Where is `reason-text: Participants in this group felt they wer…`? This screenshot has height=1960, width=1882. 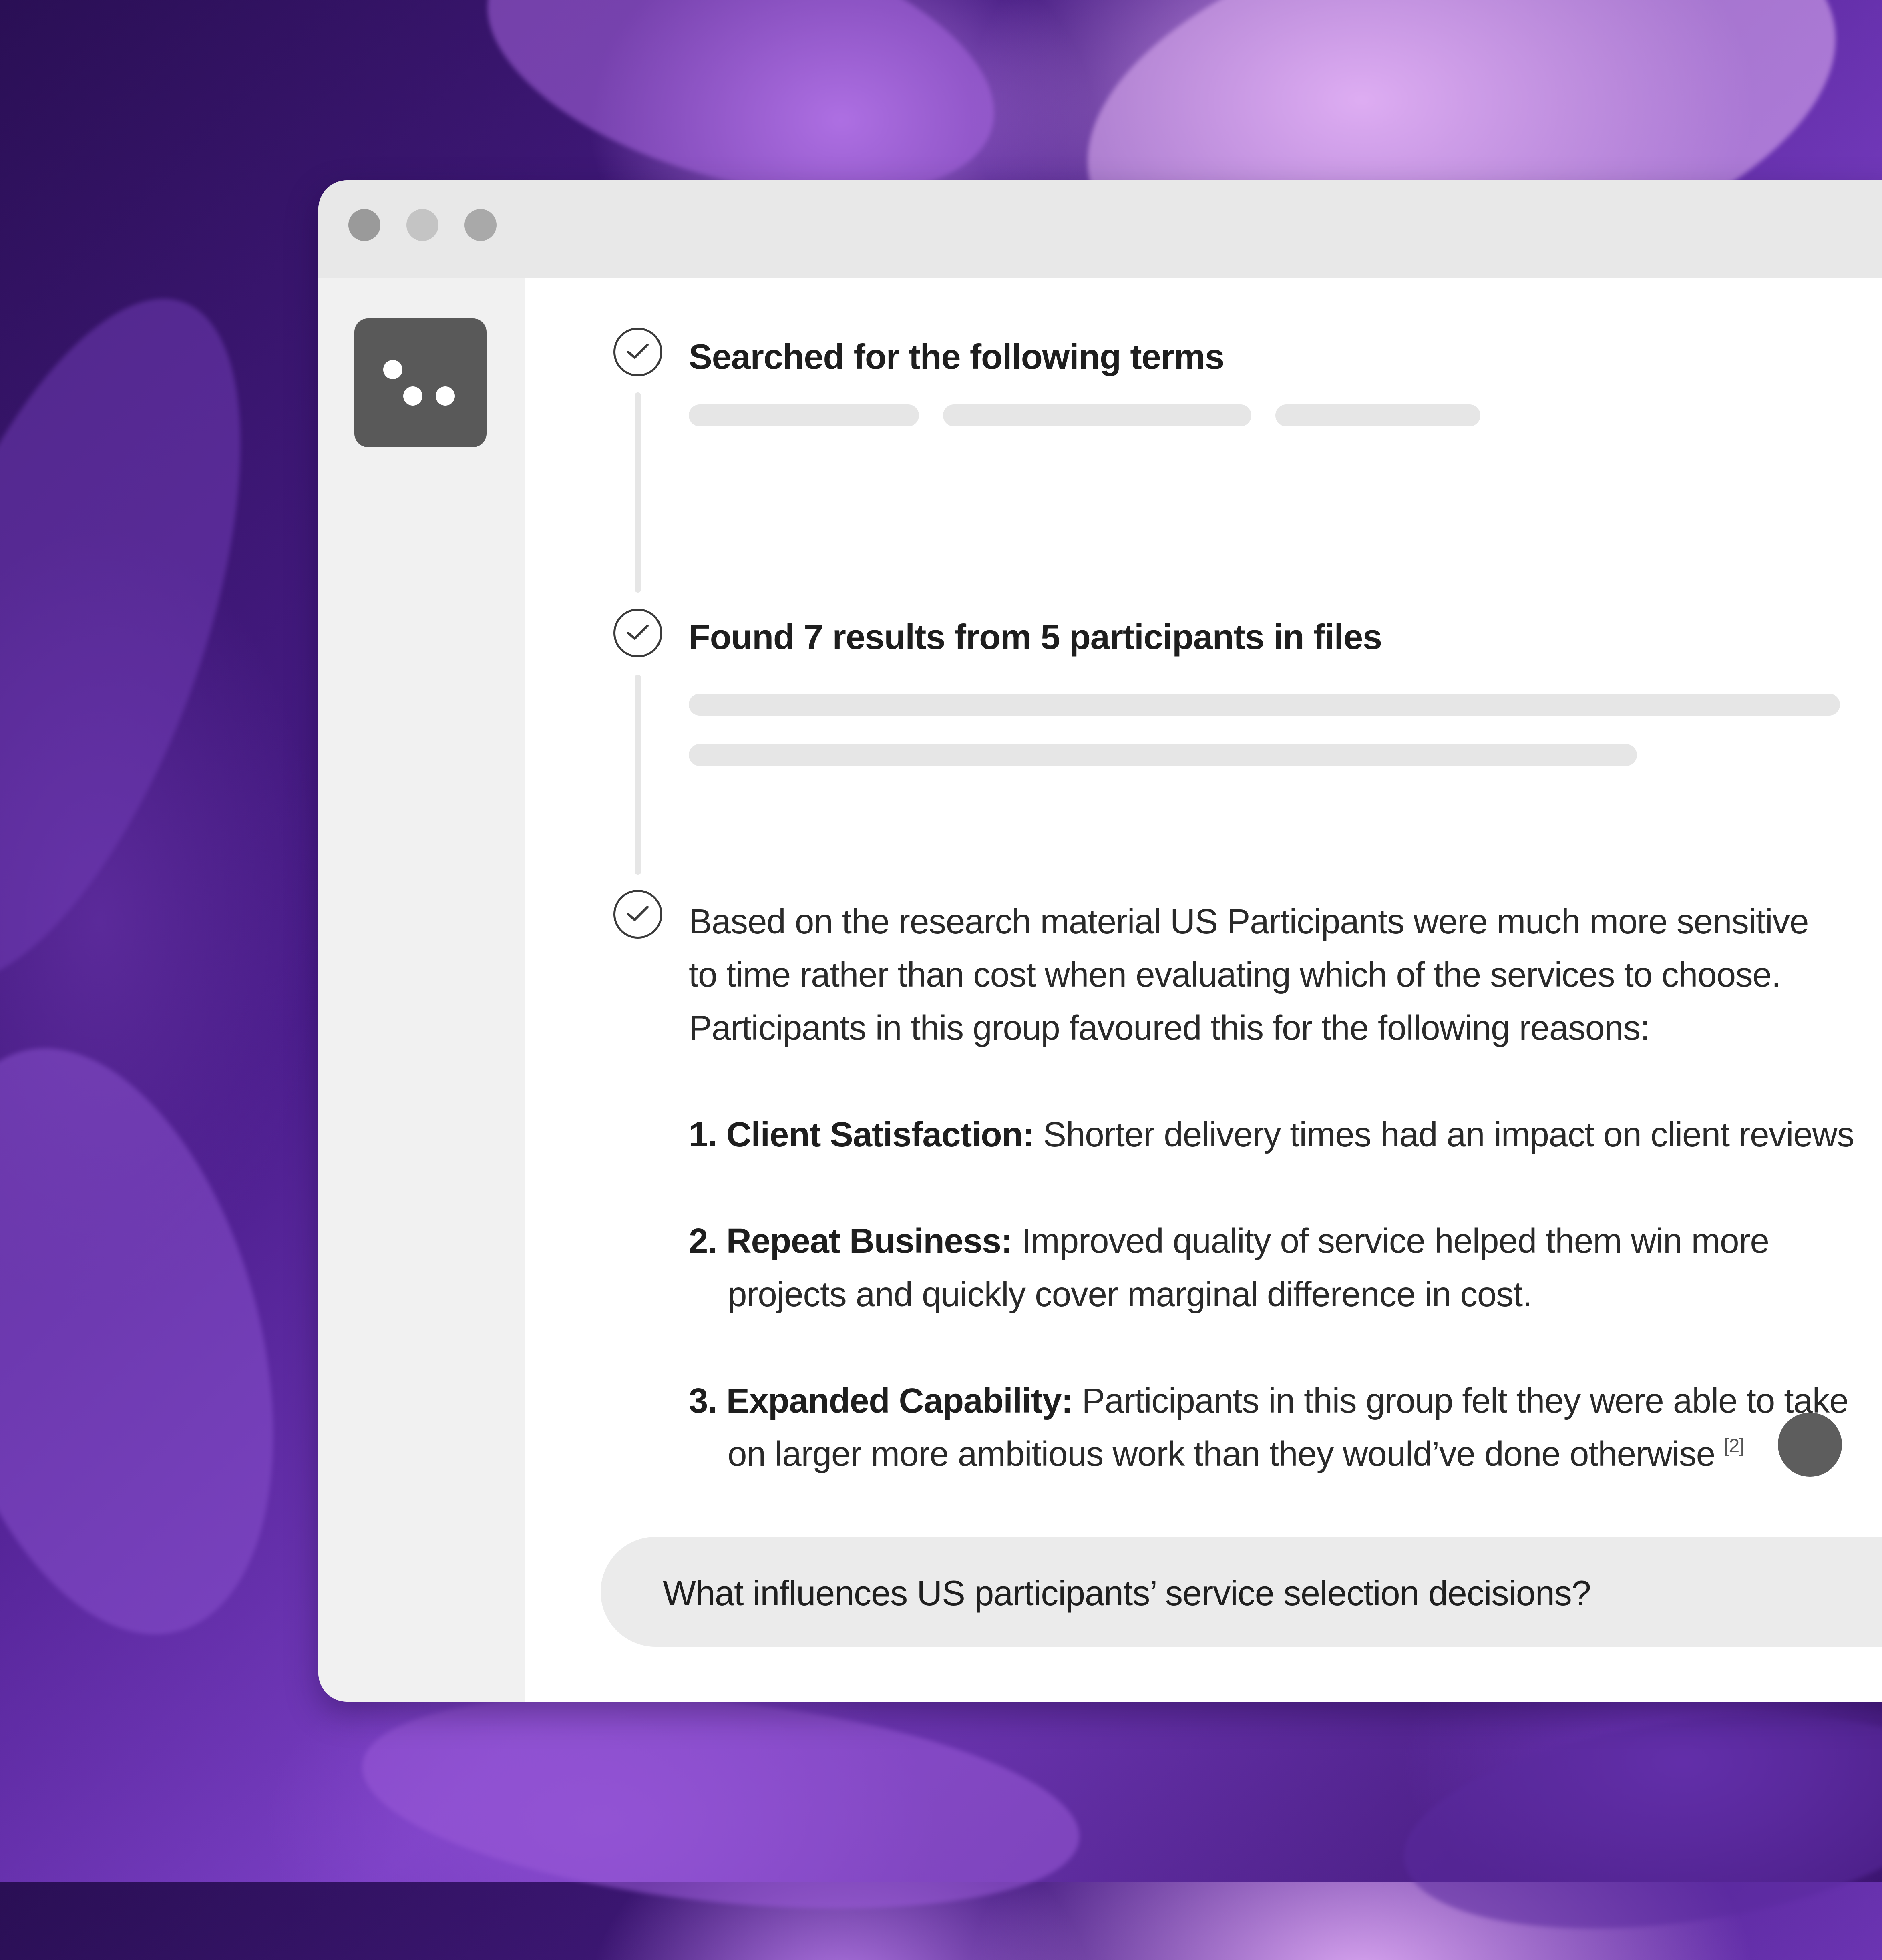 reason-text: Participants in this group felt they wer… is located at coordinates (1465, 1401).